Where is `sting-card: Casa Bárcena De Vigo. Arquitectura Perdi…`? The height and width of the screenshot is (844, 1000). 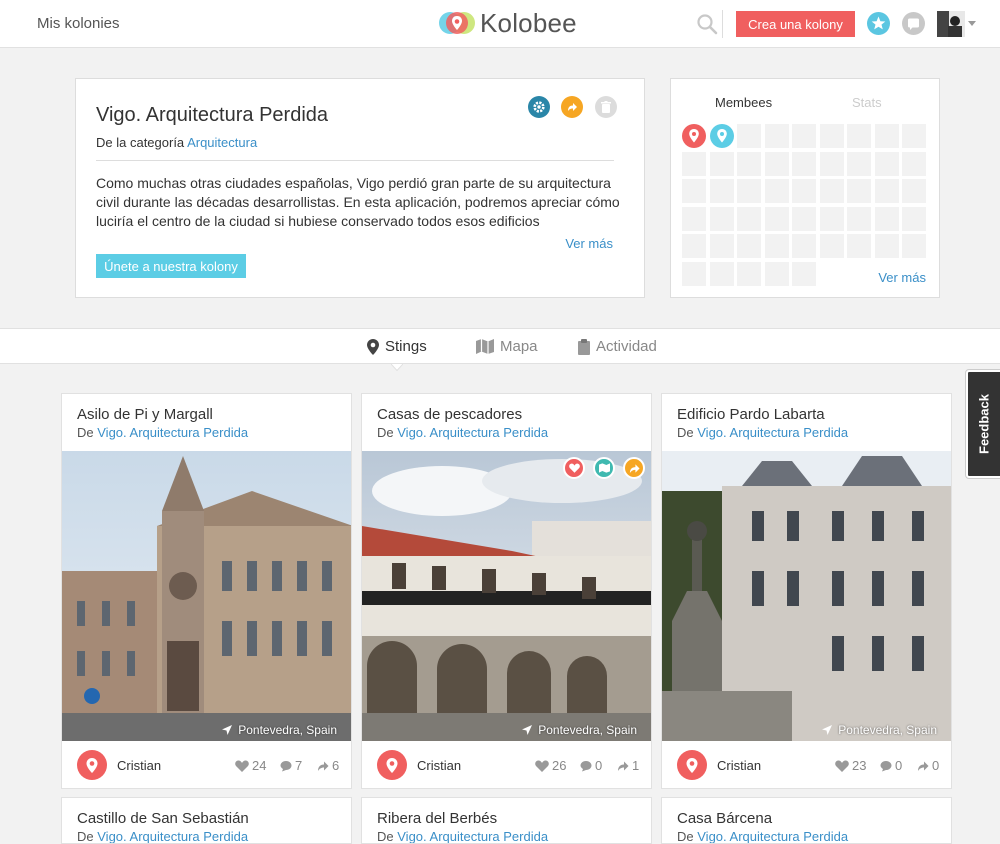 sting-card: Casa Bárcena De Vigo. Arquitectura Perdi… is located at coordinates (806, 820).